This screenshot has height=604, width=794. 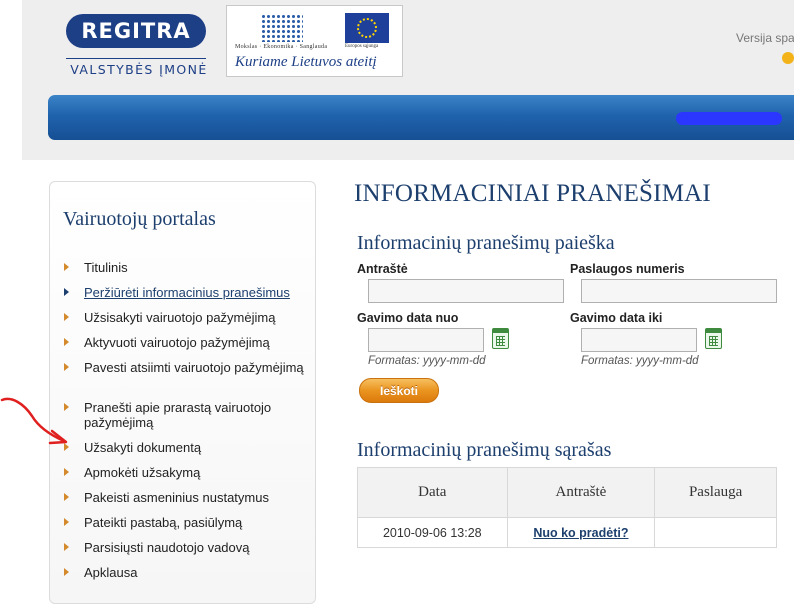 What do you see at coordinates (184, 572) in the screenshot?
I see `sidebar-item-survey: Apklausa` at bounding box center [184, 572].